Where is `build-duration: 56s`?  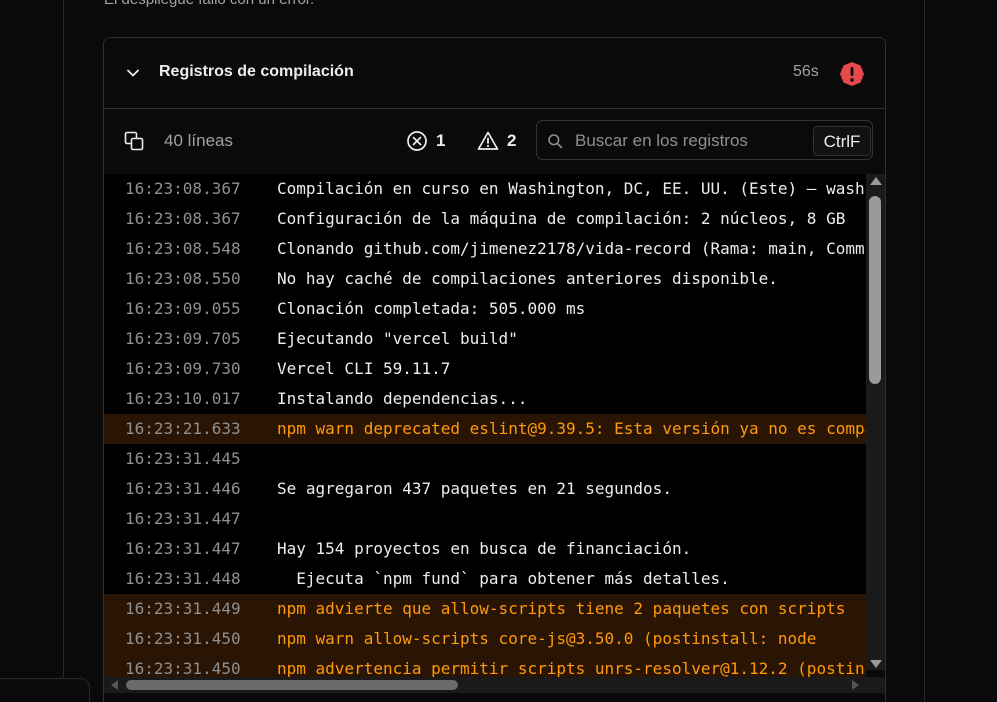 build-duration: 56s is located at coordinates (806, 71).